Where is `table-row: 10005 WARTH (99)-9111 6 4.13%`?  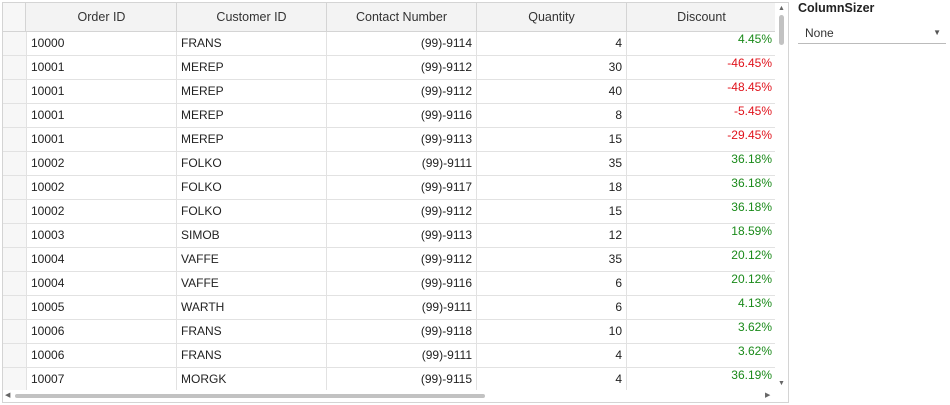 table-row: 10005 WARTH (99)-9111 6 4.13% is located at coordinates (389, 308).